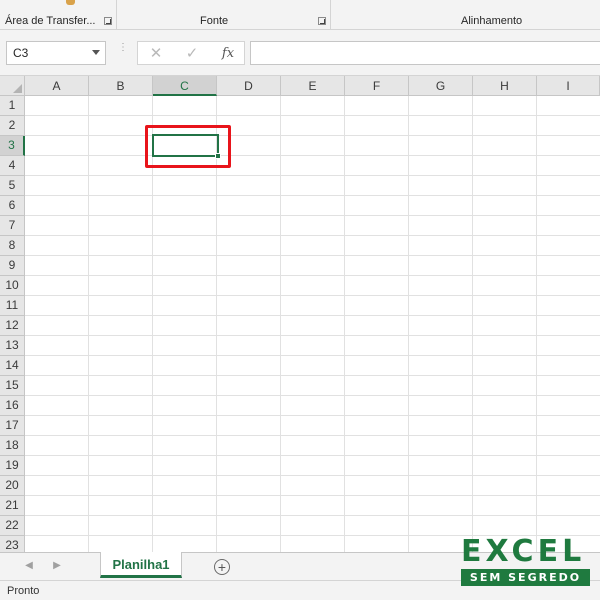 Image resolution: width=600 pixels, height=600 pixels. I want to click on highlight-box, so click(188, 146).